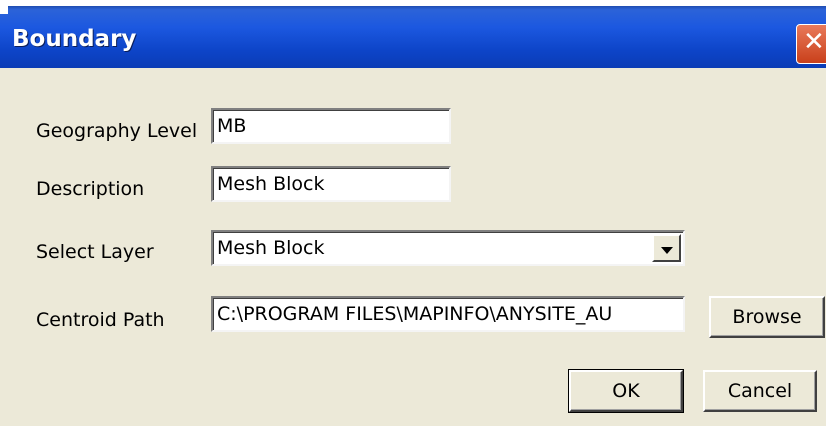 The image size is (826, 426). Describe the element at coordinates (448, 314) in the screenshot. I see `centroid-path-field: C:\PROGRAM FILES\MAPINFO\ANYSITE_AU` at that location.